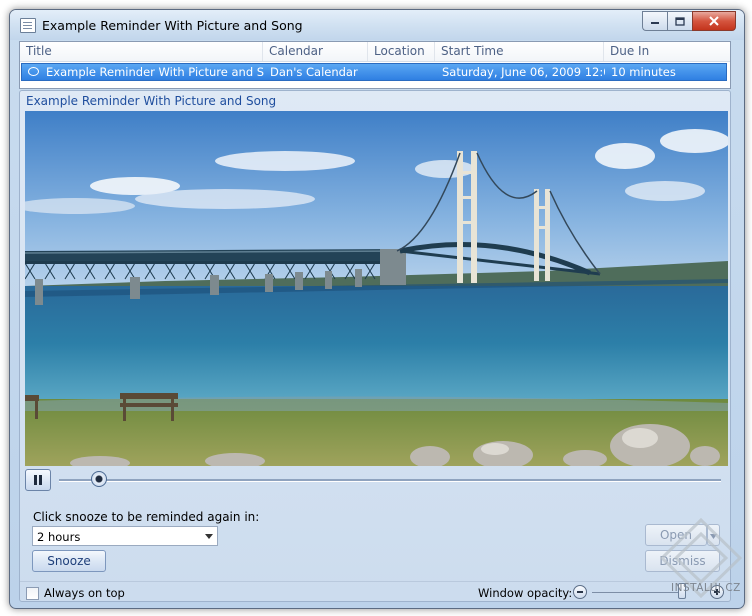  Describe the element at coordinates (84, 593) in the screenshot. I see `always-on-top-label: Always on top` at that location.